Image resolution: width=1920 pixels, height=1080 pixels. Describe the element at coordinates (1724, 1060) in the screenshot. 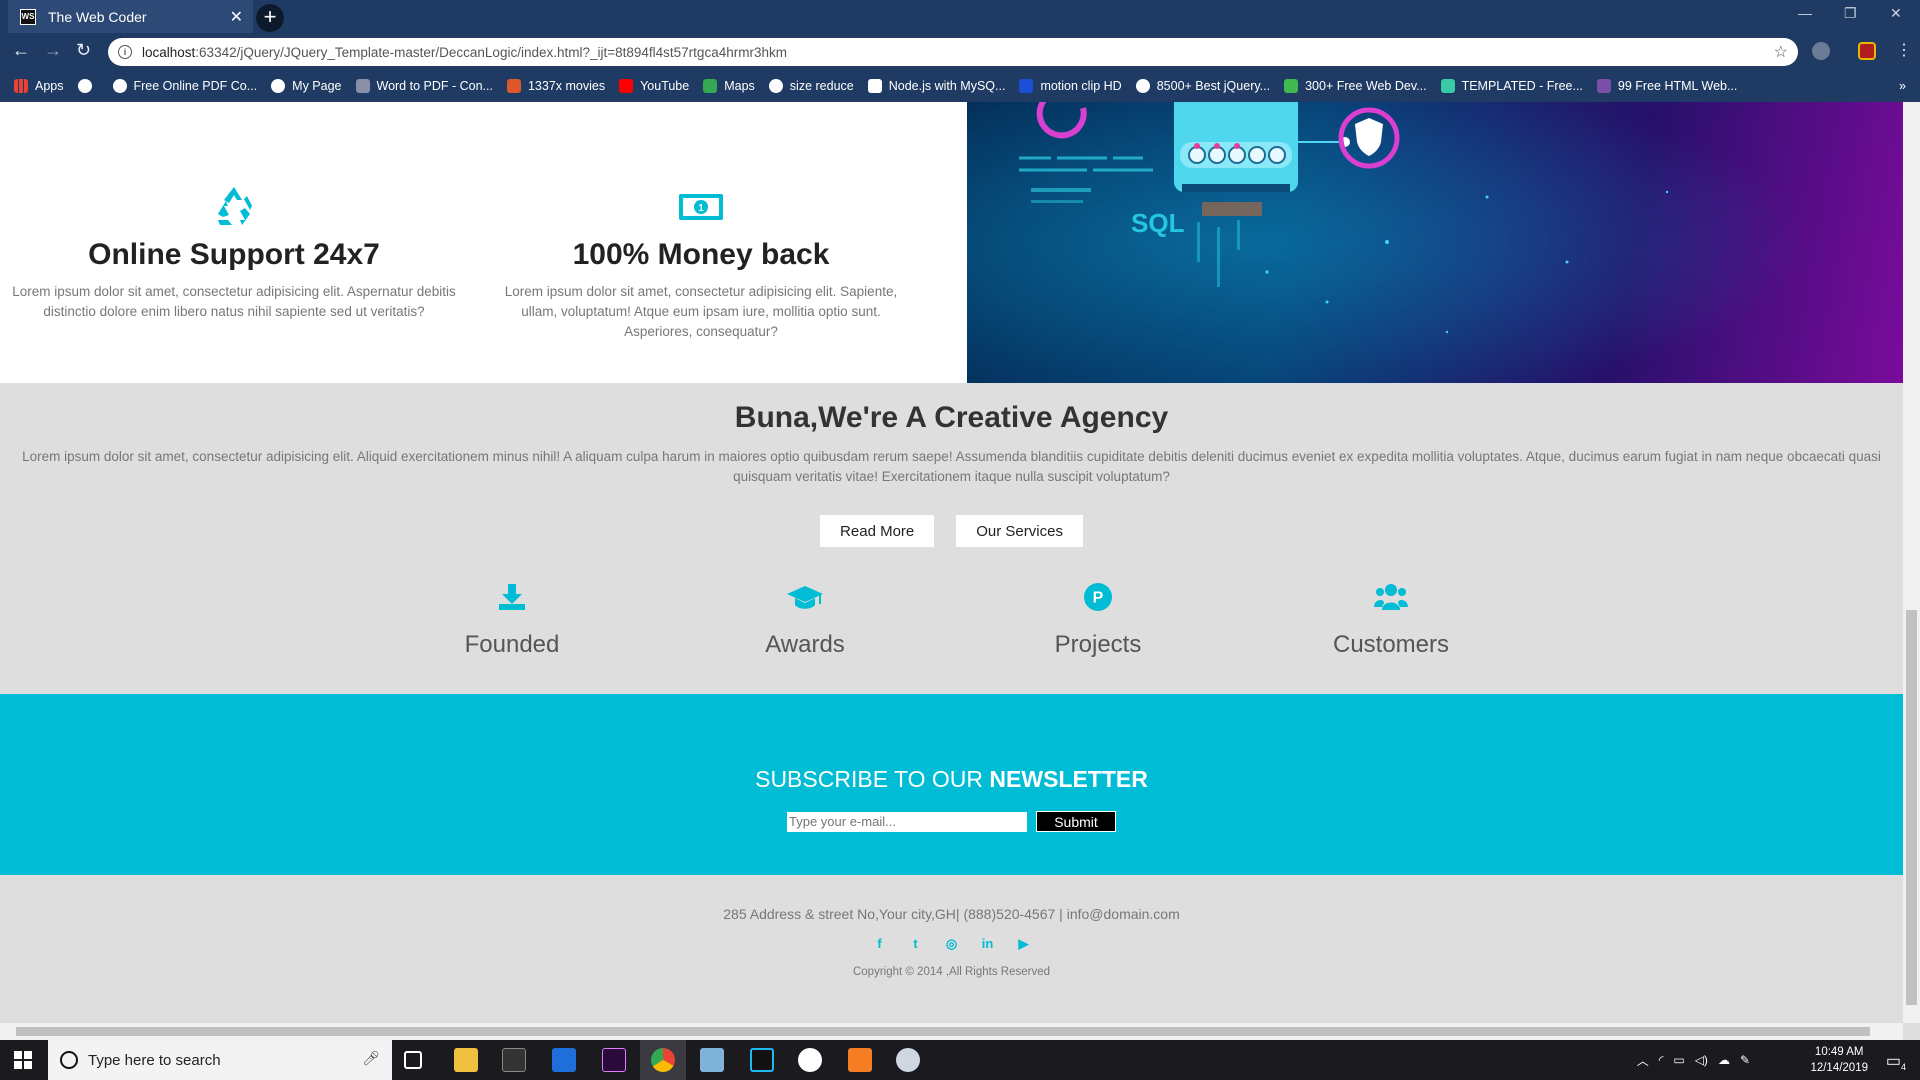

I see `onedrive-icon: ☁` at that location.